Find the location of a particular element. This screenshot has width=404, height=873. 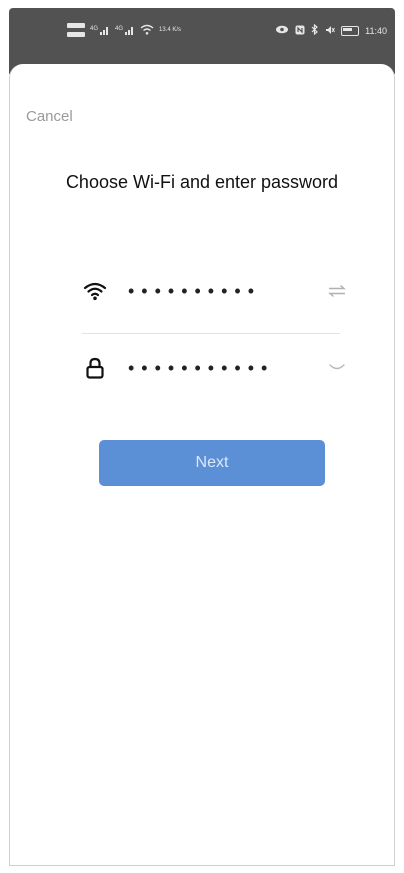

eye-icon is located at coordinates (282, 30).